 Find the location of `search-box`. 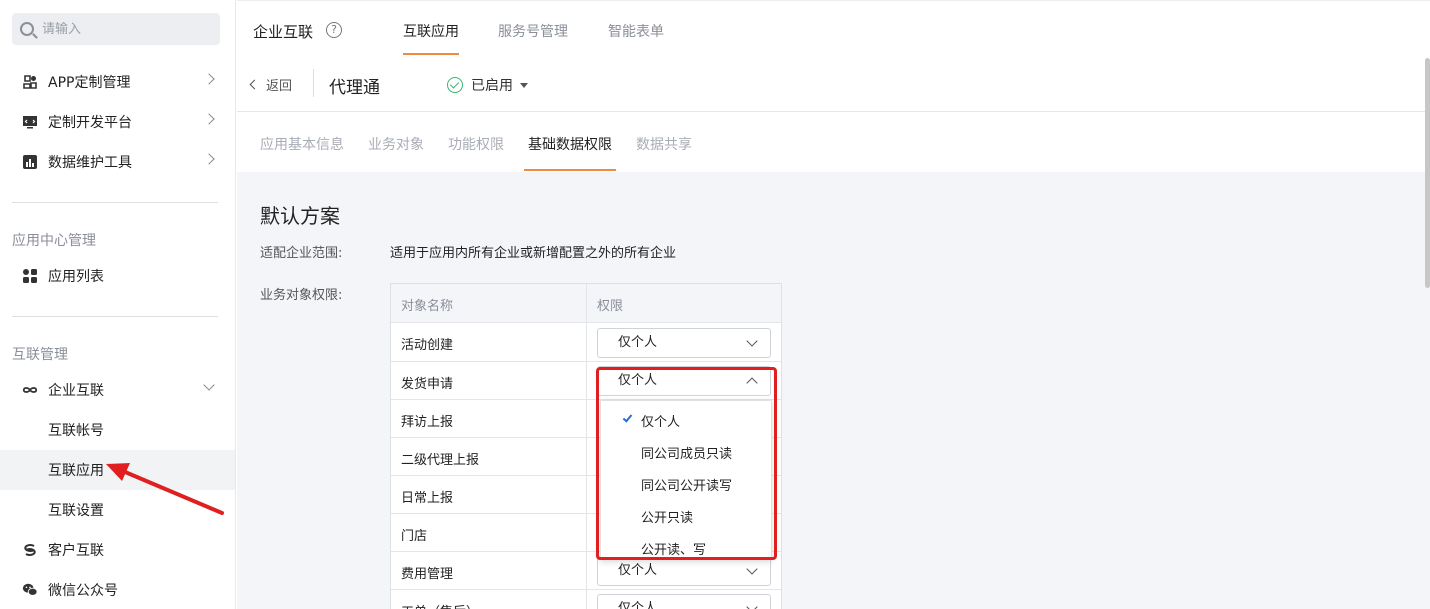

search-box is located at coordinates (116, 29).